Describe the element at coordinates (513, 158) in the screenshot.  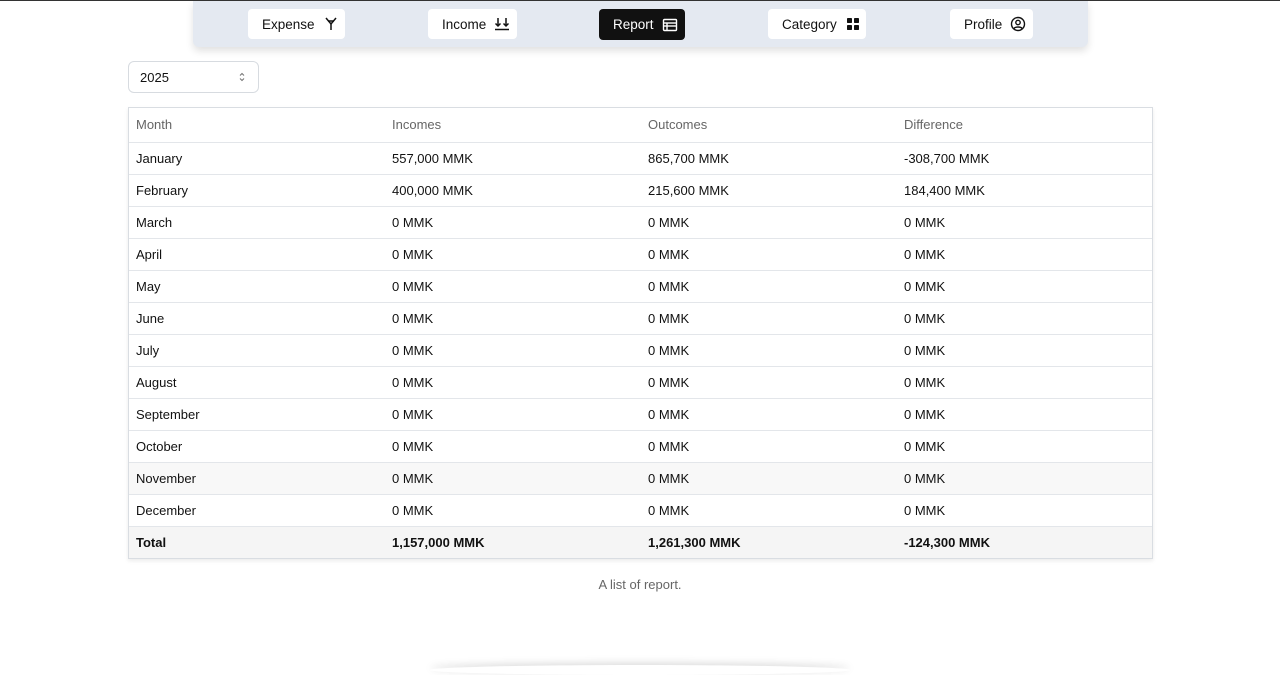
I see `cell-incomes: 557,000 MMK` at that location.